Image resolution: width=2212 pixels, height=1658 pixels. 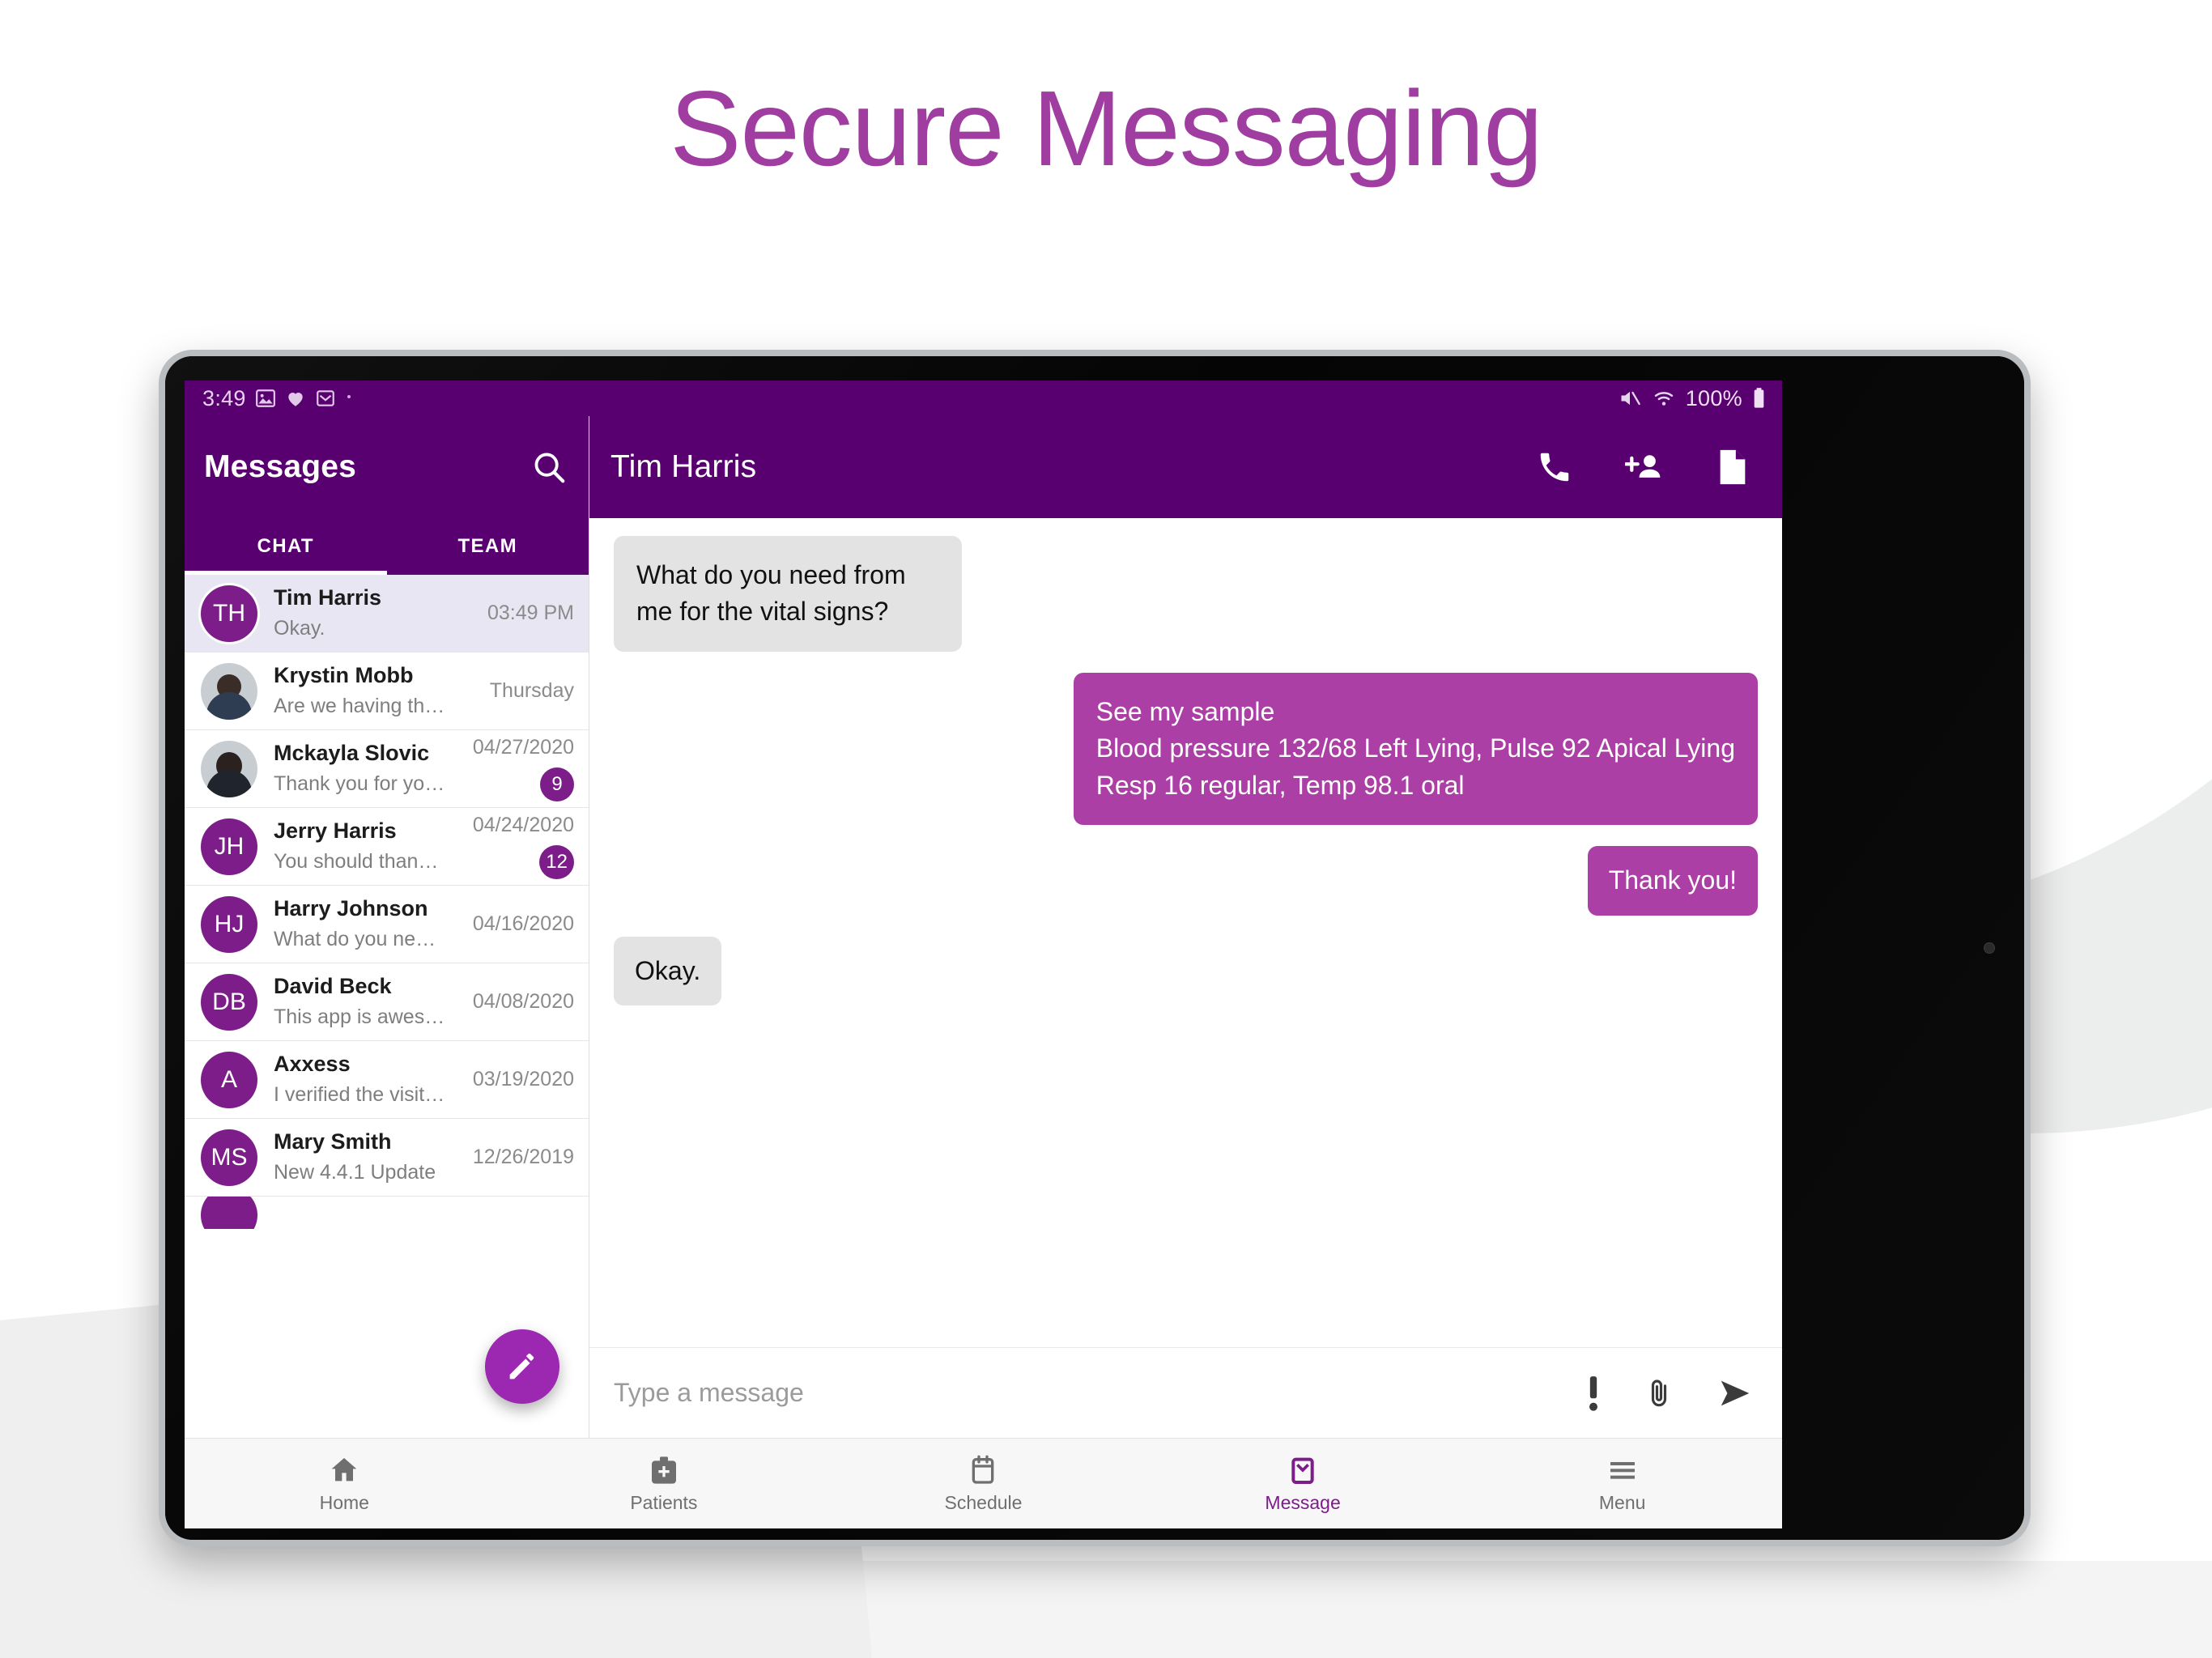 I want to click on hamburger-icon, so click(x=1623, y=1470).